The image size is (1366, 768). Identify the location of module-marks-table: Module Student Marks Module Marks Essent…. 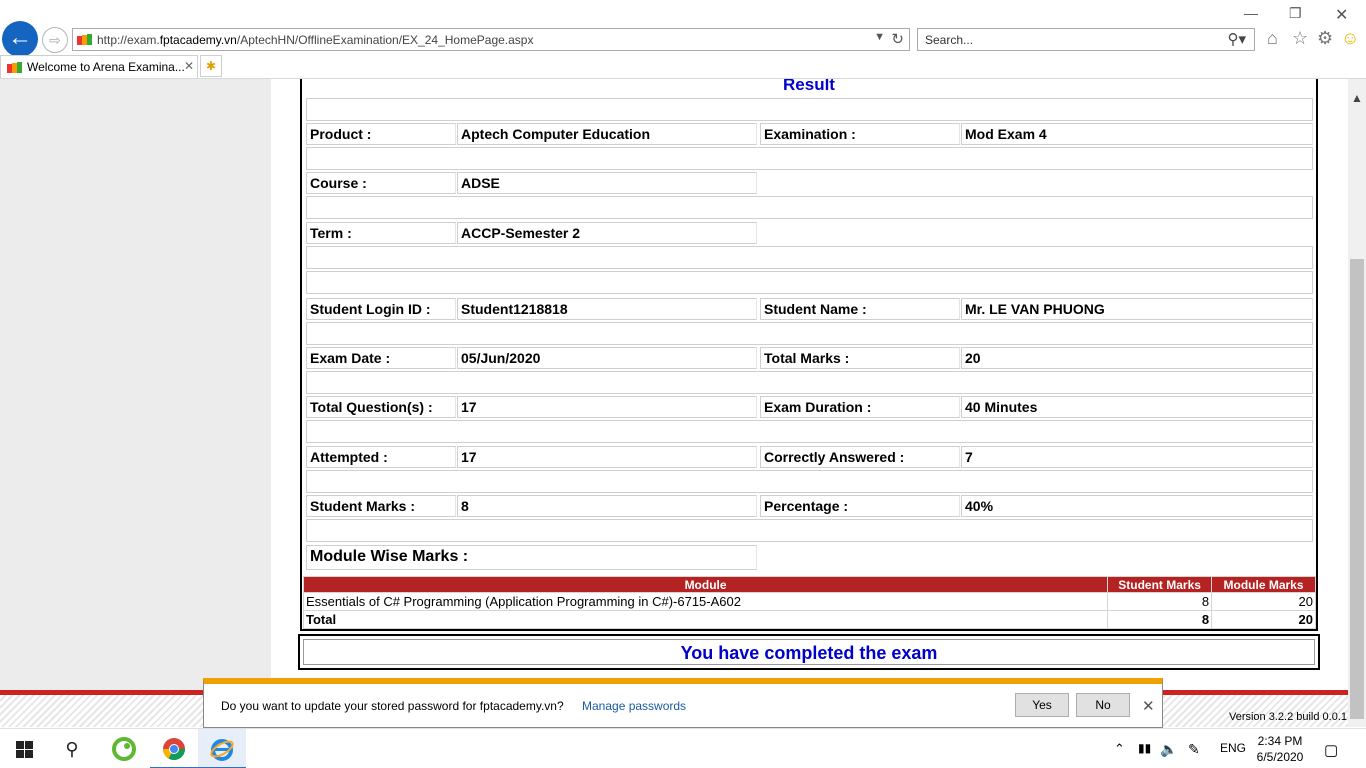
(809, 602).